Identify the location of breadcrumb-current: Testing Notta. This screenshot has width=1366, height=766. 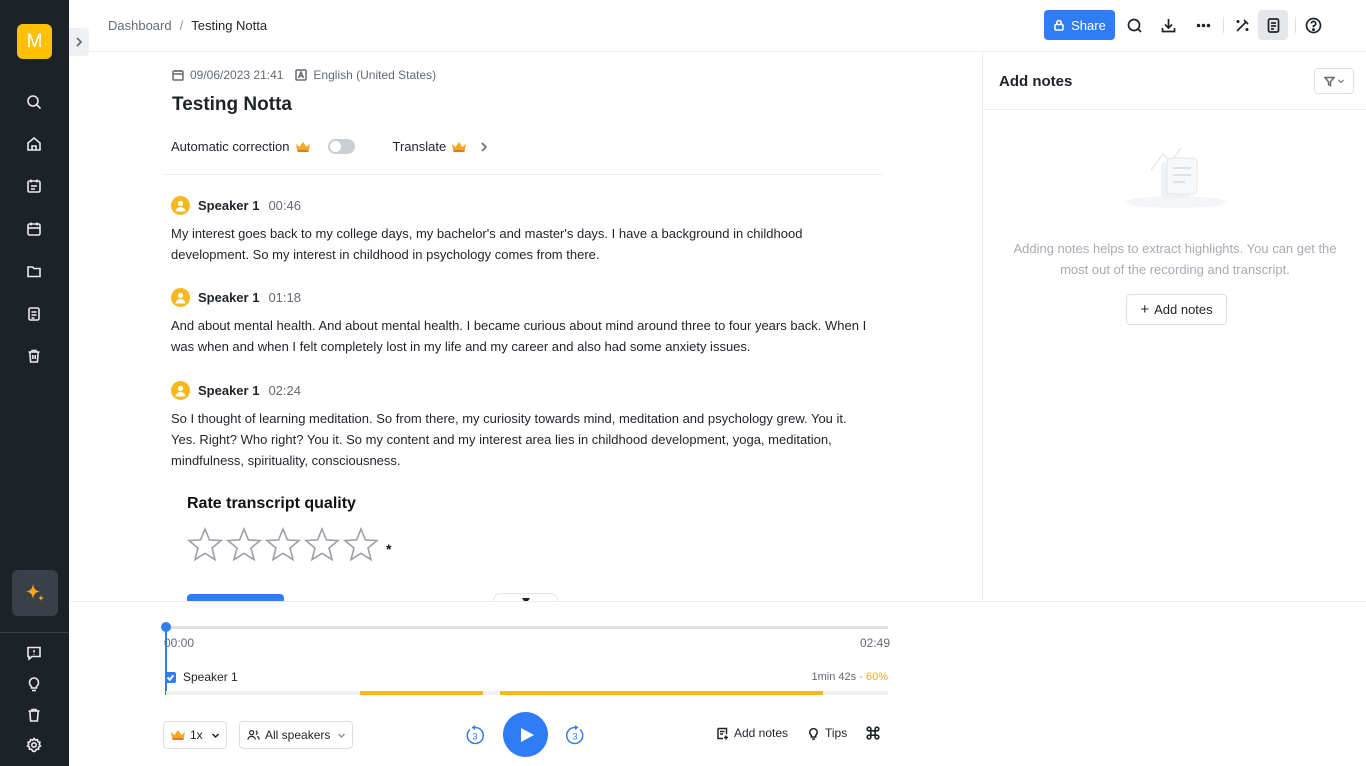
(229, 25).